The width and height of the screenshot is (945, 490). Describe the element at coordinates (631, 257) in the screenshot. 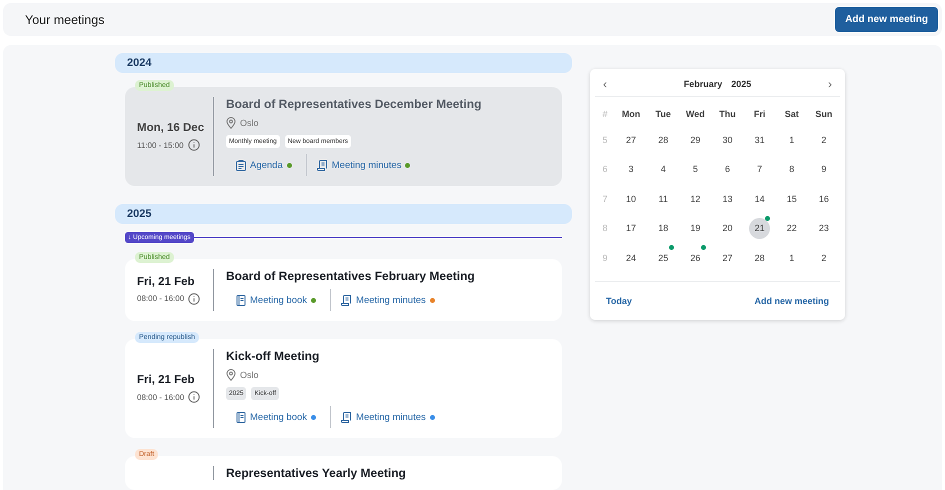

I see `calendar-day: 24` at that location.